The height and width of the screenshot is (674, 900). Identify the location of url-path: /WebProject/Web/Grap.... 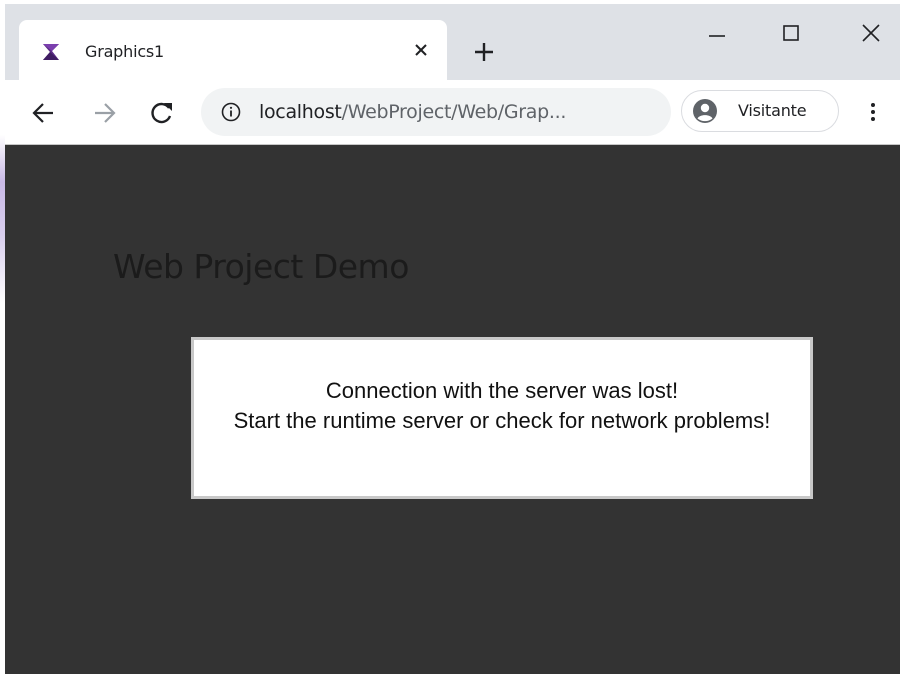
(454, 112).